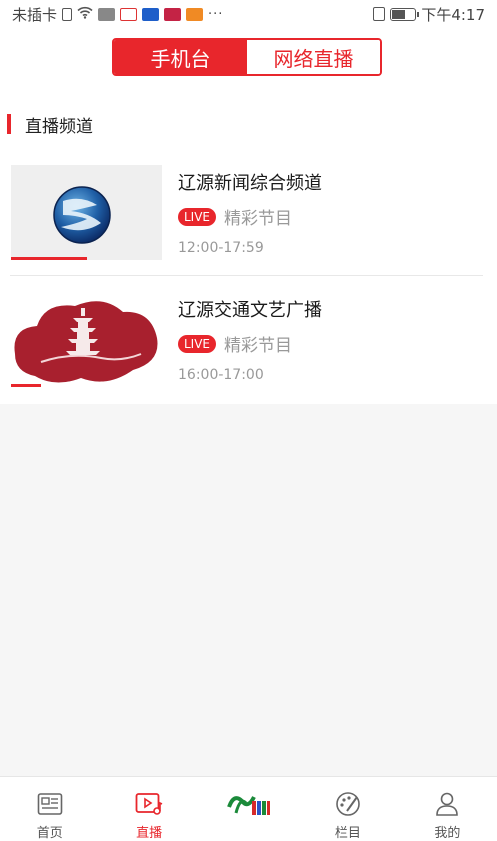 This screenshot has height=841, width=497. Describe the element at coordinates (59, 126) in the screenshot. I see `section-title: 直播频道` at that location.